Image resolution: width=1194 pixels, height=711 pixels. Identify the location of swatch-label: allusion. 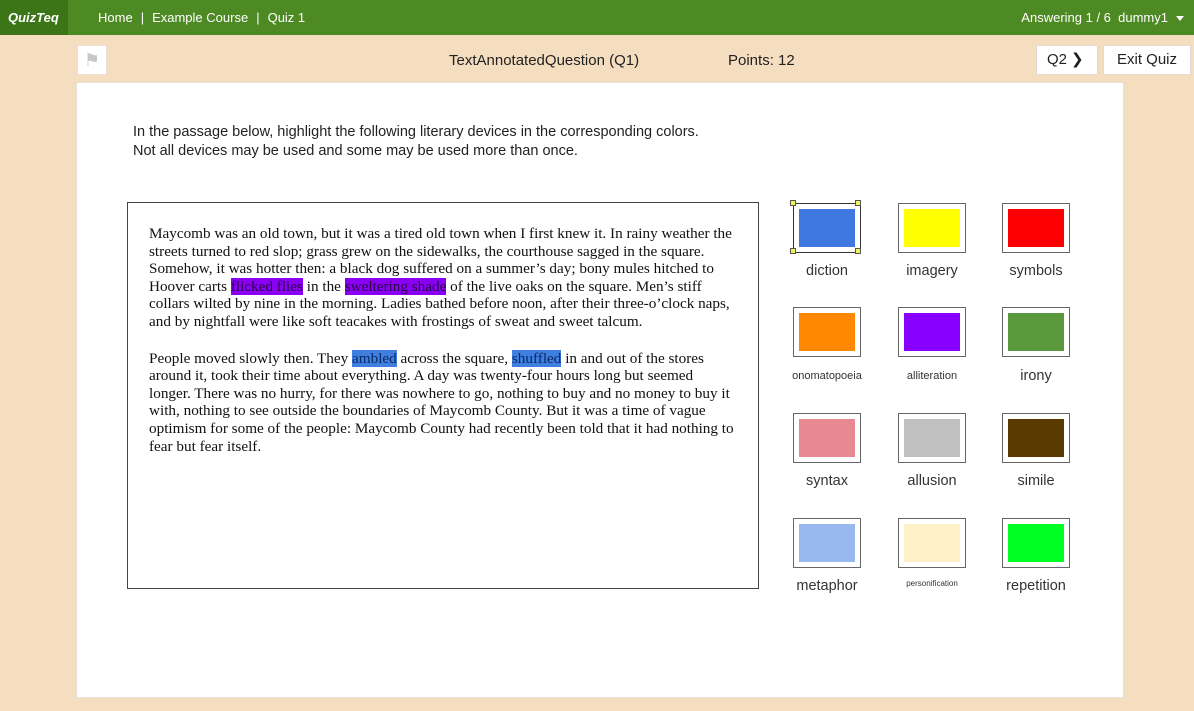
(932, 481).